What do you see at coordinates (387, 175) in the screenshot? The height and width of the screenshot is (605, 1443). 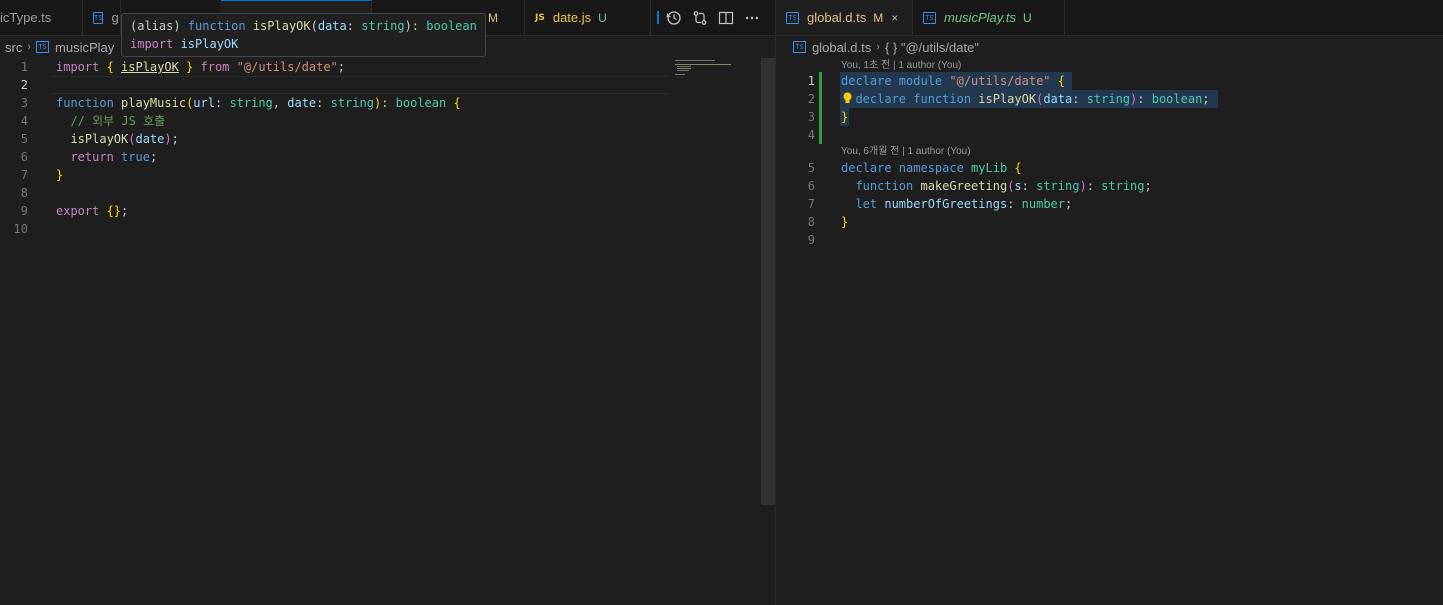 I see `code-line: 7}` at bounding box center [387, 175].